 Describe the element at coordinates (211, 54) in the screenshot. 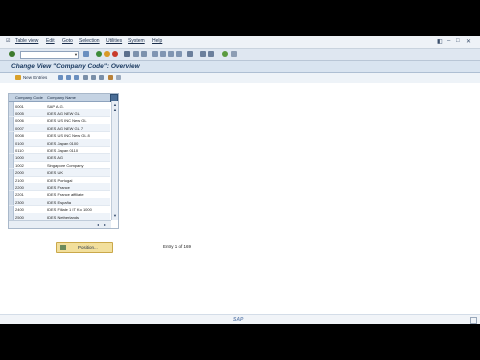

I see `layout-icon` at that location.